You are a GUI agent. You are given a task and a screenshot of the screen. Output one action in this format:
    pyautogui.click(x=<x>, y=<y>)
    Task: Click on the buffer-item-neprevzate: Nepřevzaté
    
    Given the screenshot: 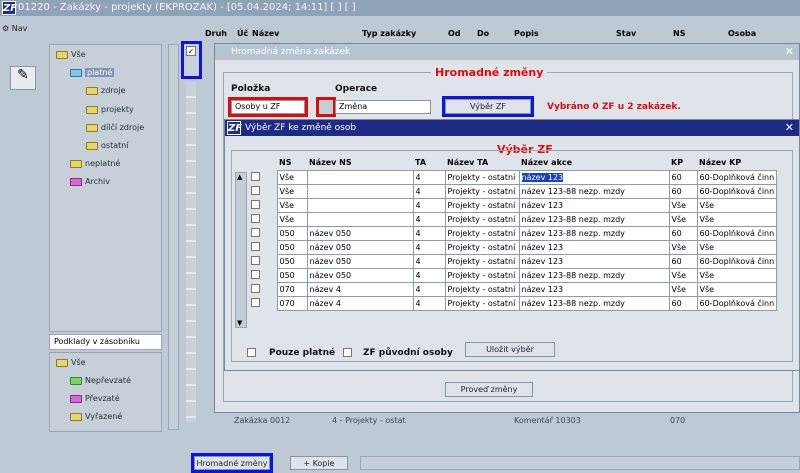 What is the action you would take?
    pyautogui.click(x=100, y=380)
    